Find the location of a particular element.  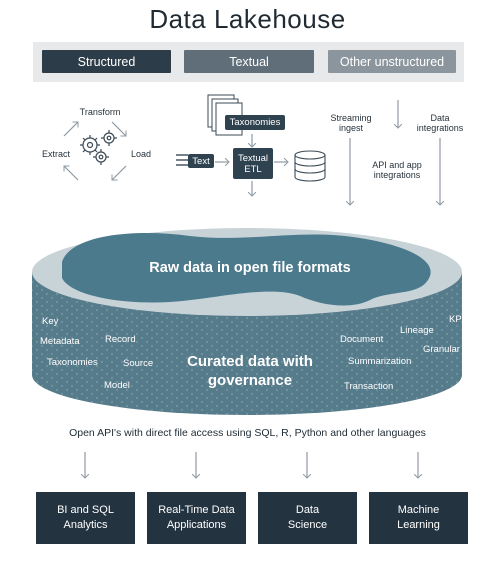

term-document: Document is located at coordinates (362, 339).